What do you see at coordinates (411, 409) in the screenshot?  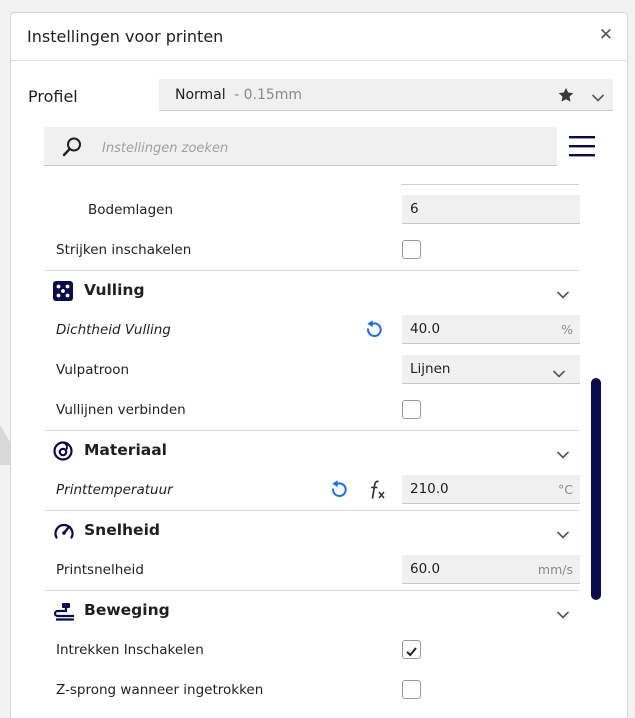 I see `vullijnen-checkbox` at bounding box center [411, 409].